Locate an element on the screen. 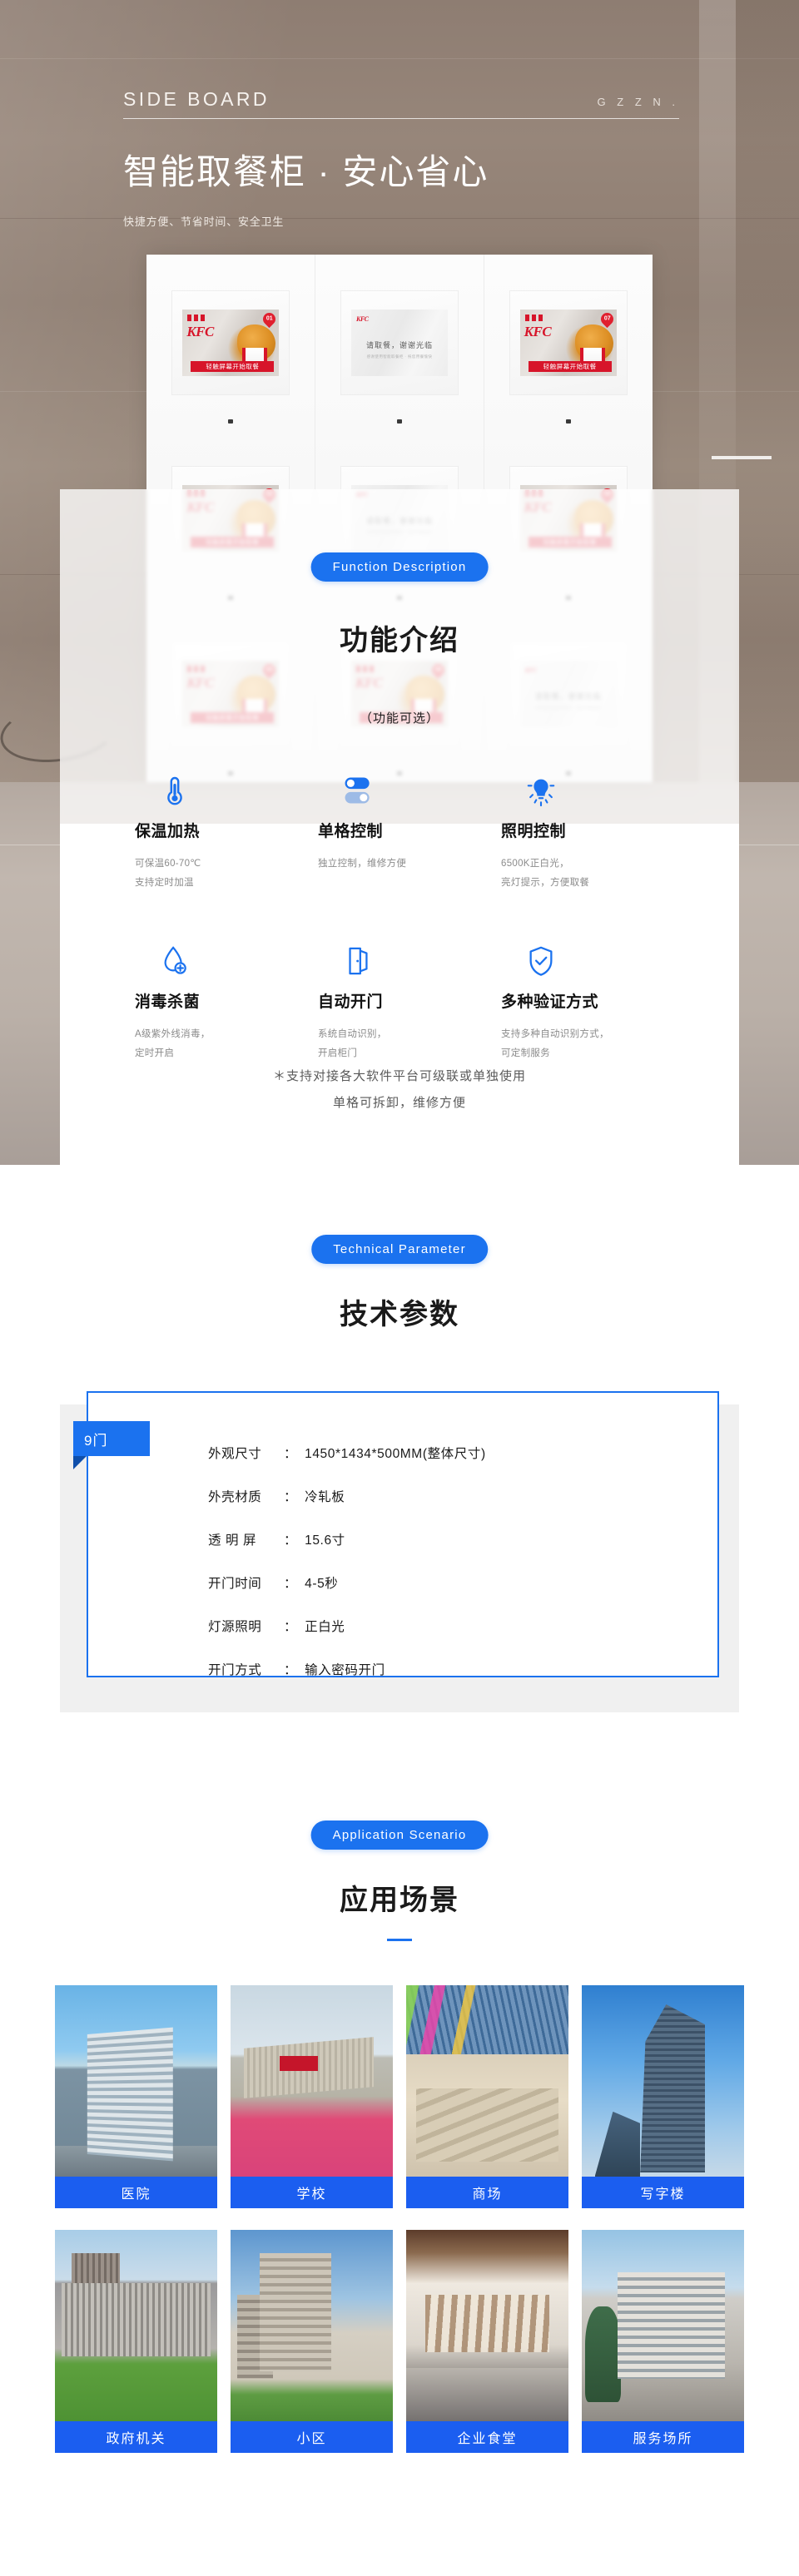  feature-item: 照明控制 6500K正白光， 亮灯提示，方便取餐 is located at coordinates (583, 834).